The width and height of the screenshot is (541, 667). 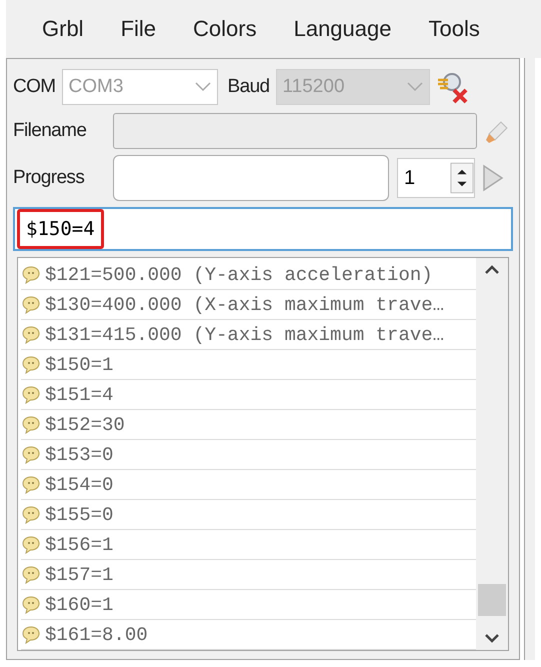 What do you see at coordinates (249, 87) in the screenshot?
I see `baud-label: Baud` at bounding box center [249, 87].